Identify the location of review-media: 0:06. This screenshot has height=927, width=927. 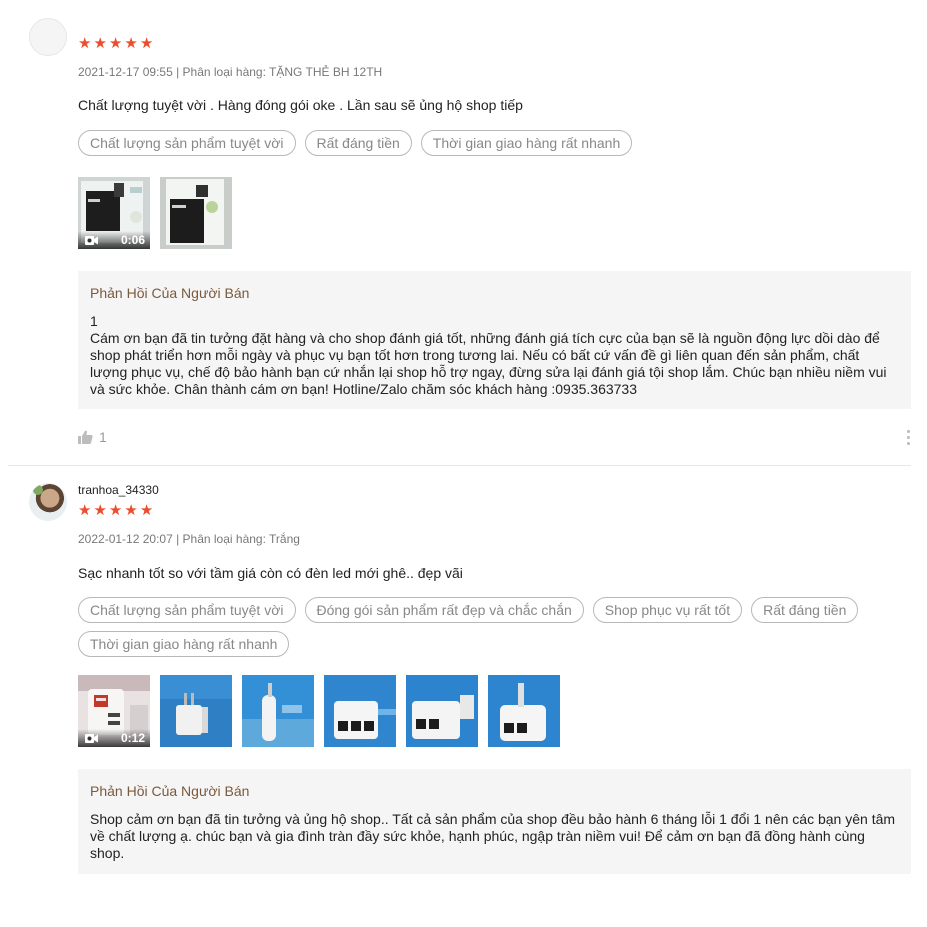
(155, 213).